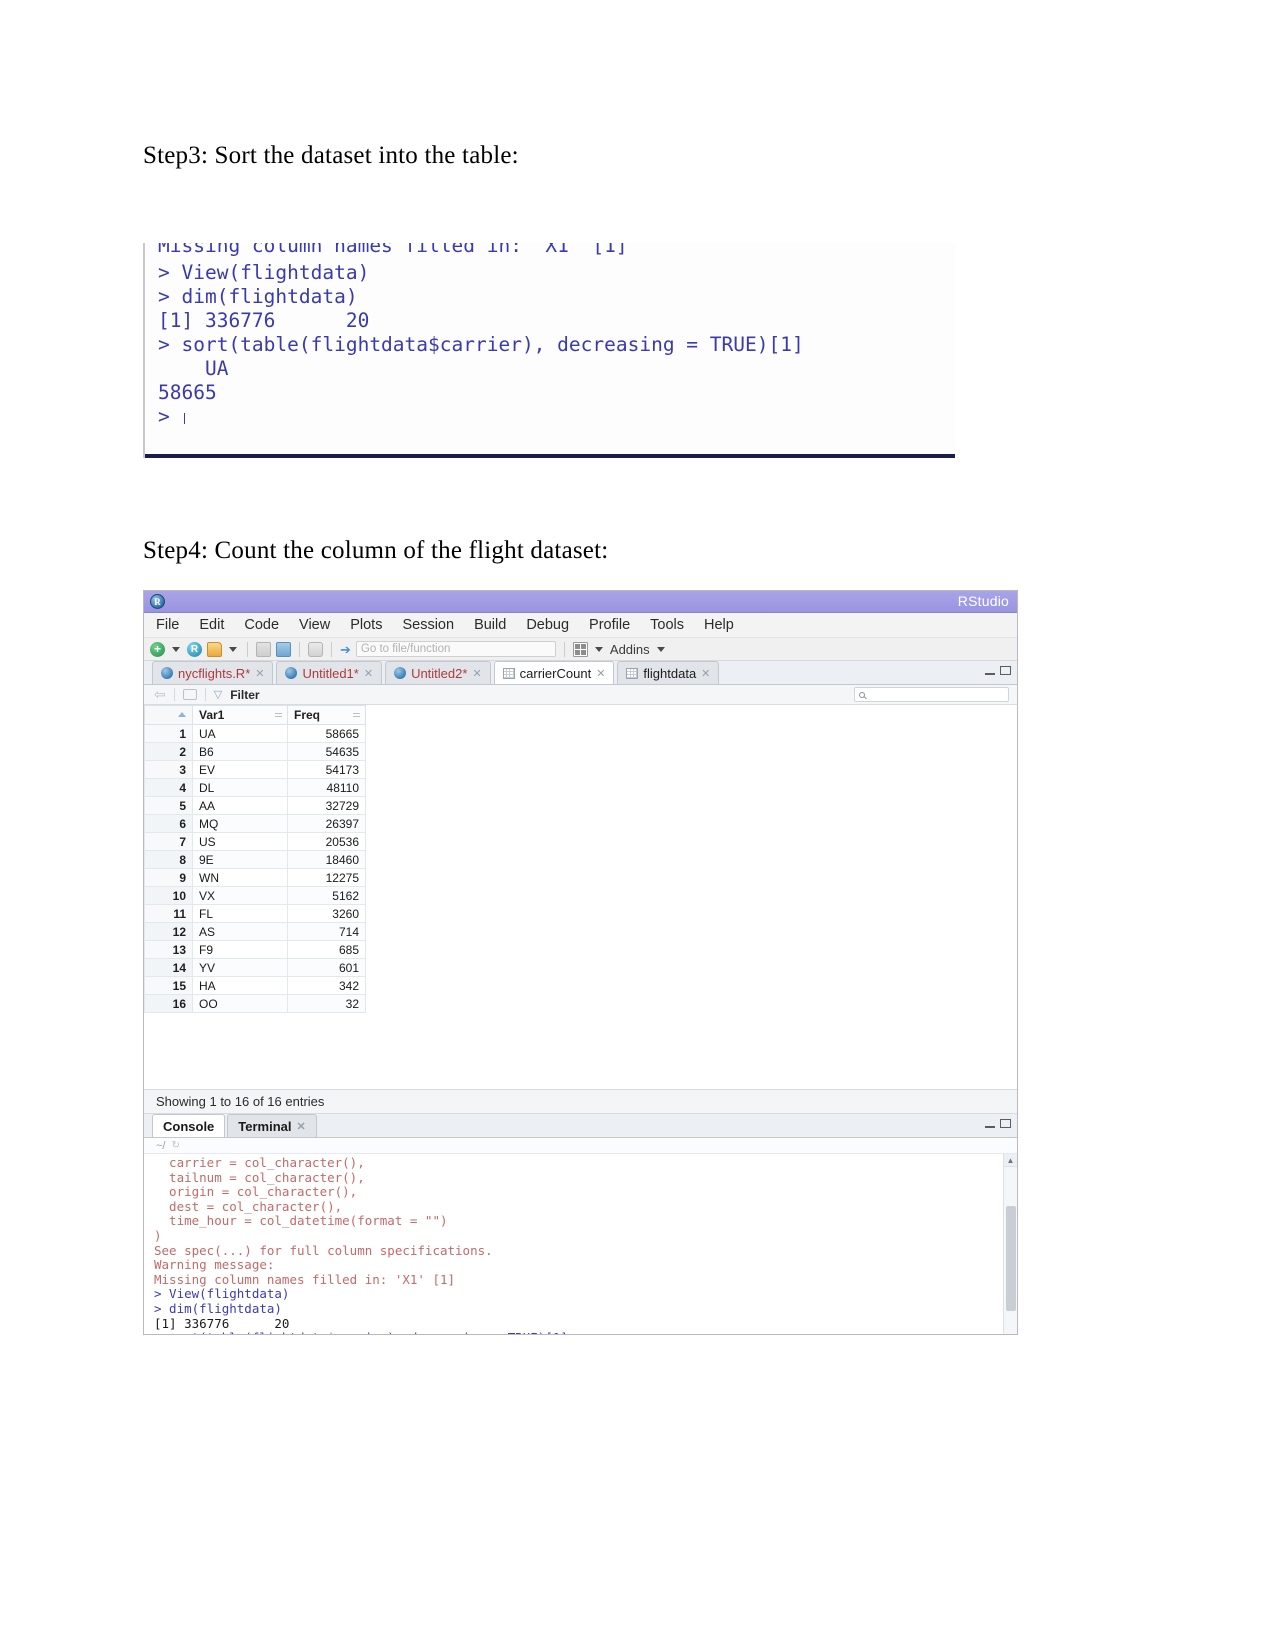  Describe the element at coordinates (168, 787) in the screenshot. I see `row-index: 4` at that location.